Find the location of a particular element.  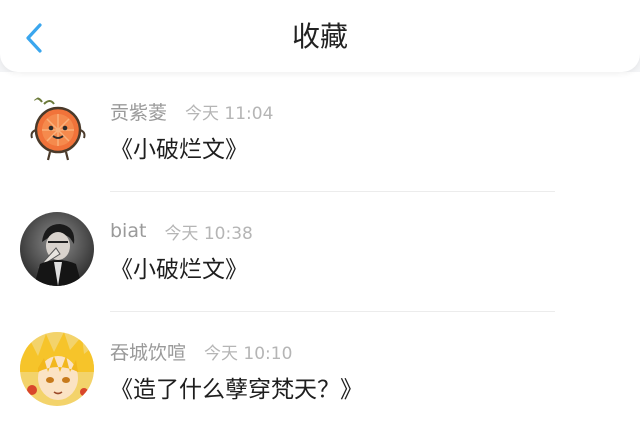

item-meta: biat 今天 10:38 is located at coordinates (181, 231).